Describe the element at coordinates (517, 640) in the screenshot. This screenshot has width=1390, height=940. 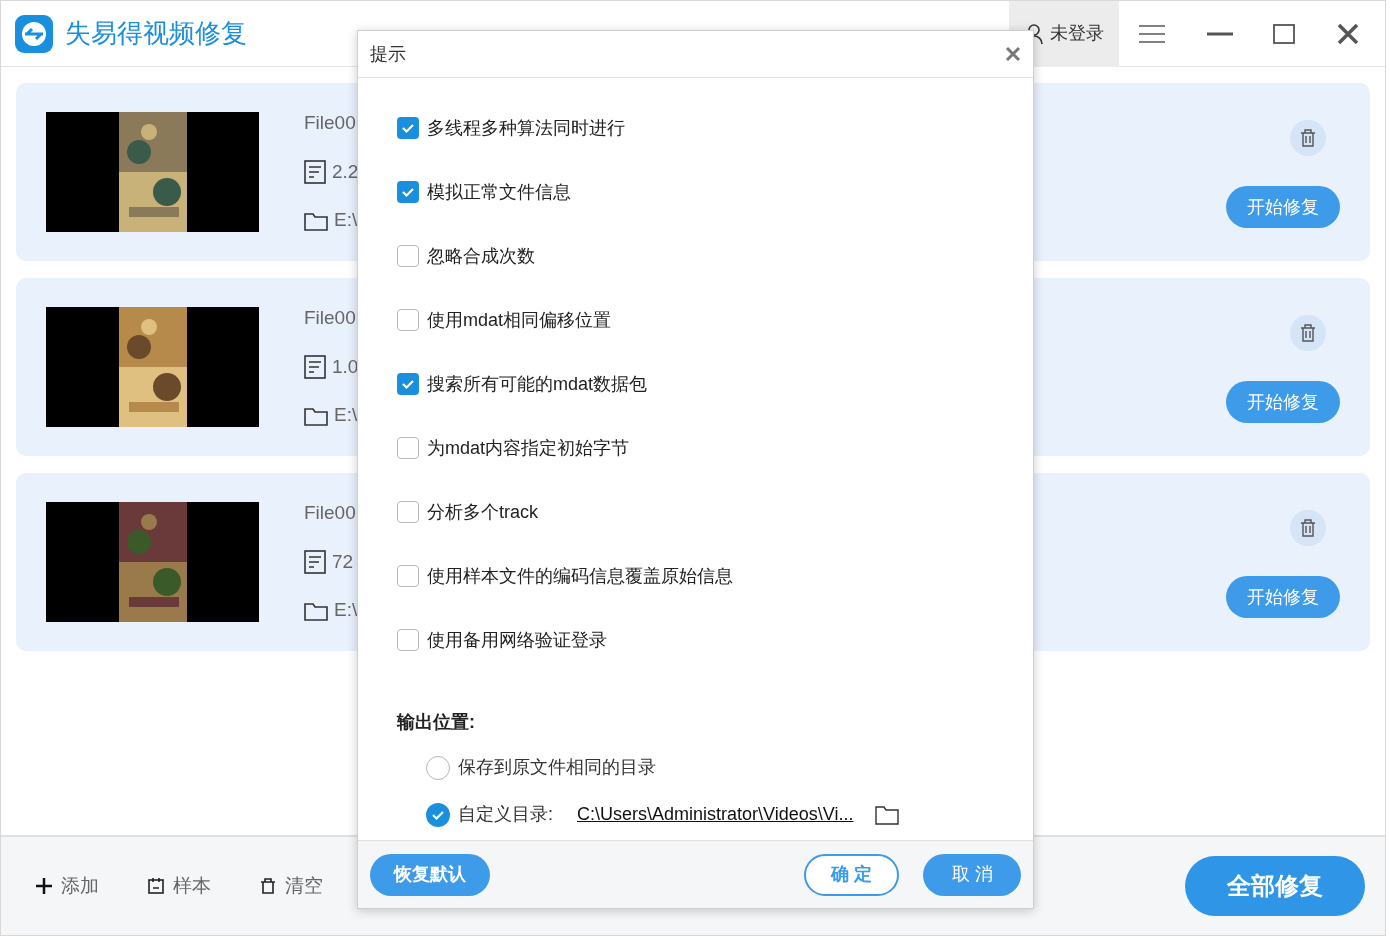
I see `option-label: 使用备用网络验证登录` at that location.